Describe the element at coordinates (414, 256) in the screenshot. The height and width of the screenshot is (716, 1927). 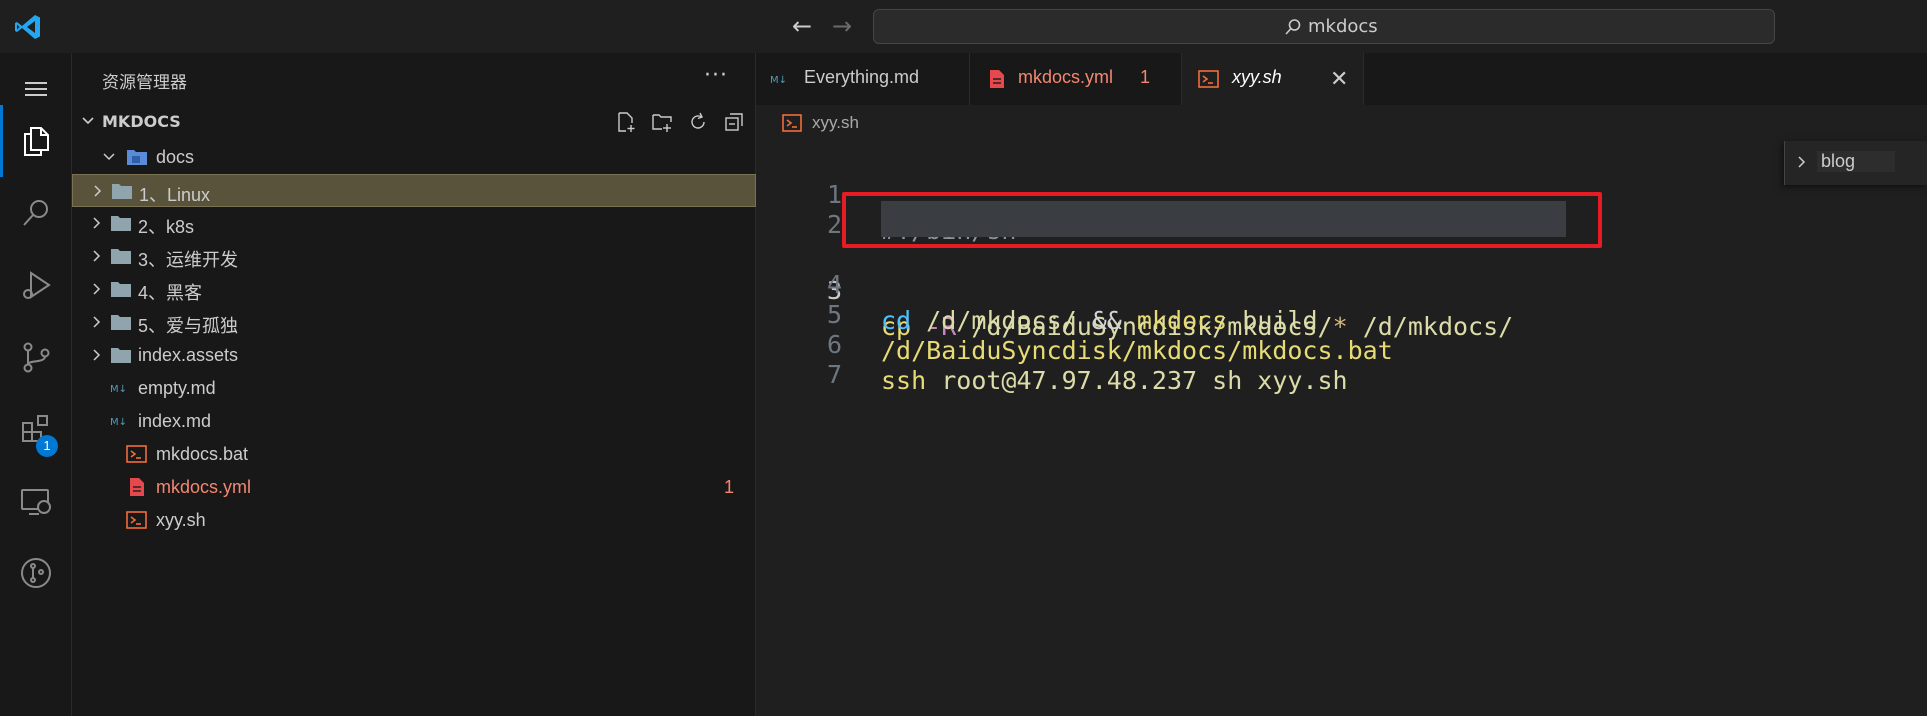
I see `tree-item-folder-devops: 3、运维开发` at that location.